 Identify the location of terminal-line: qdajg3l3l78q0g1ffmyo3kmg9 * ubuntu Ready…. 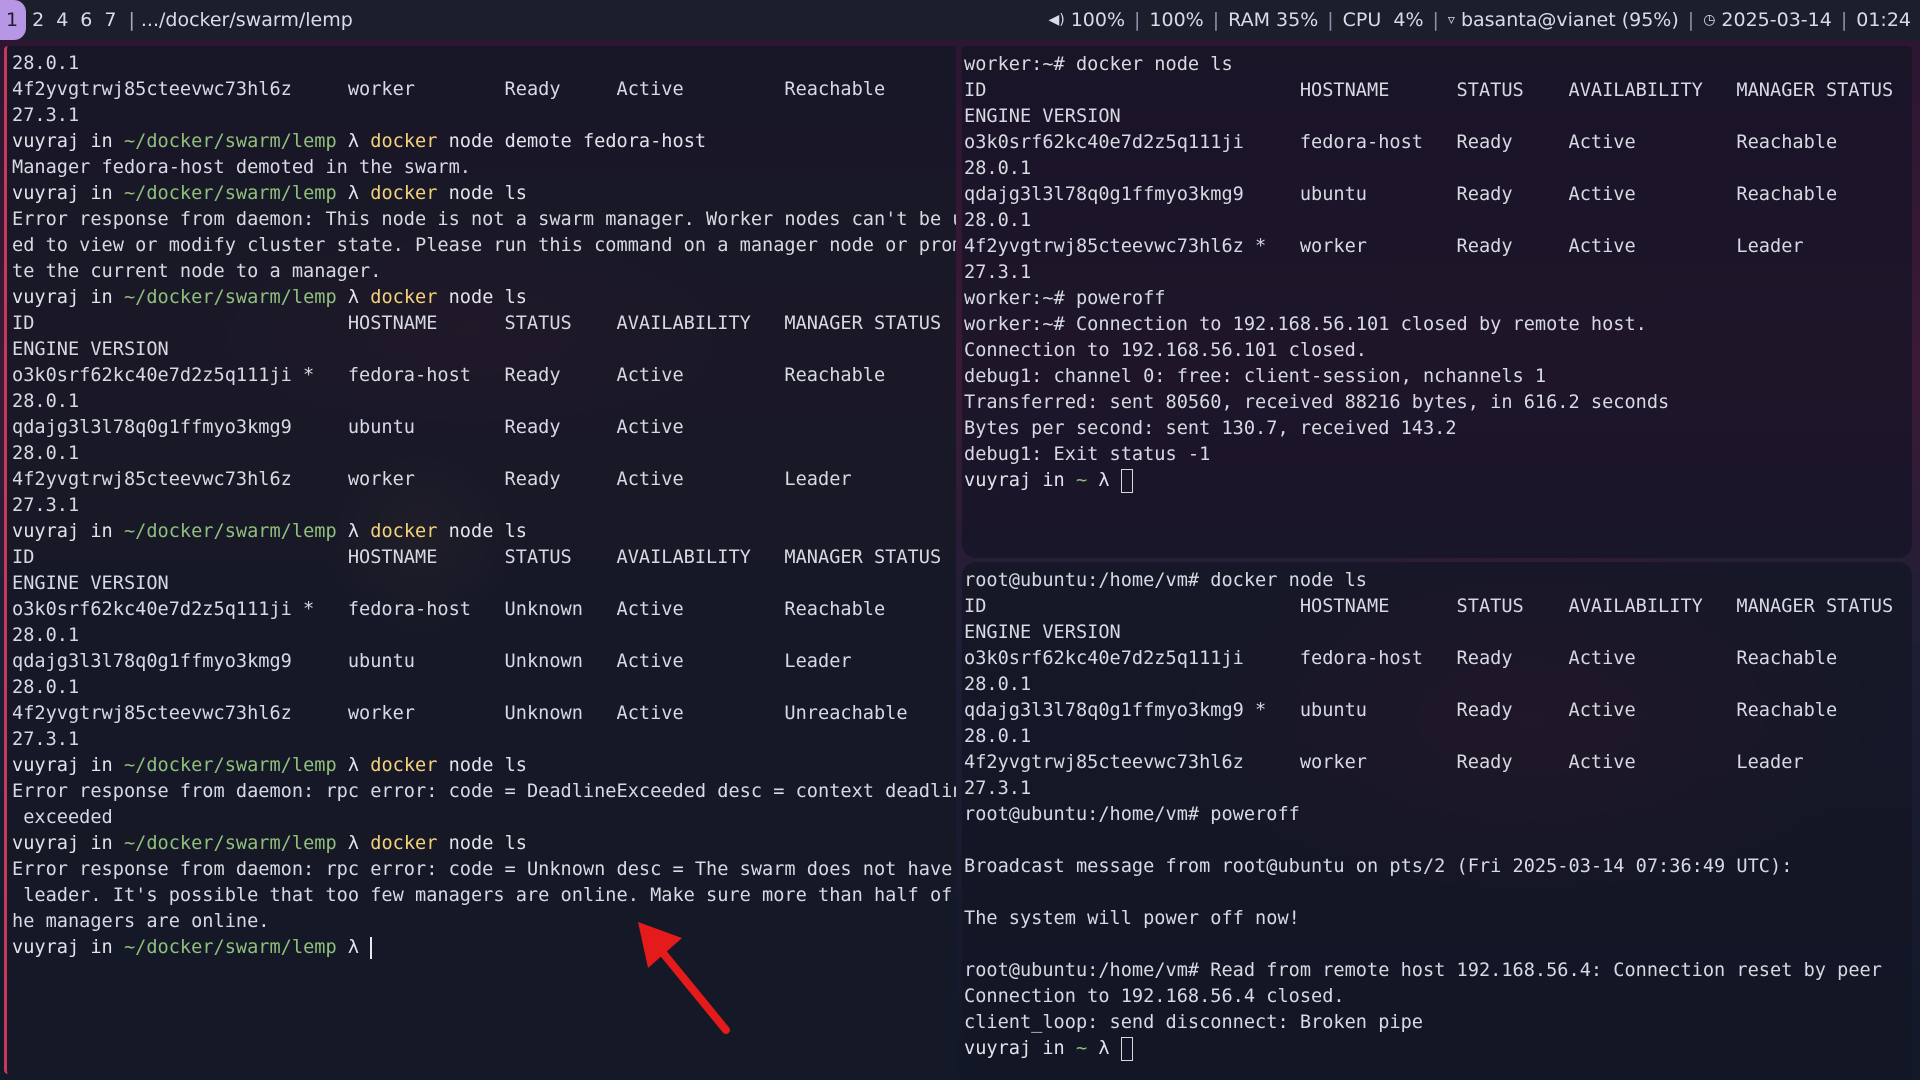
(1401, 710).